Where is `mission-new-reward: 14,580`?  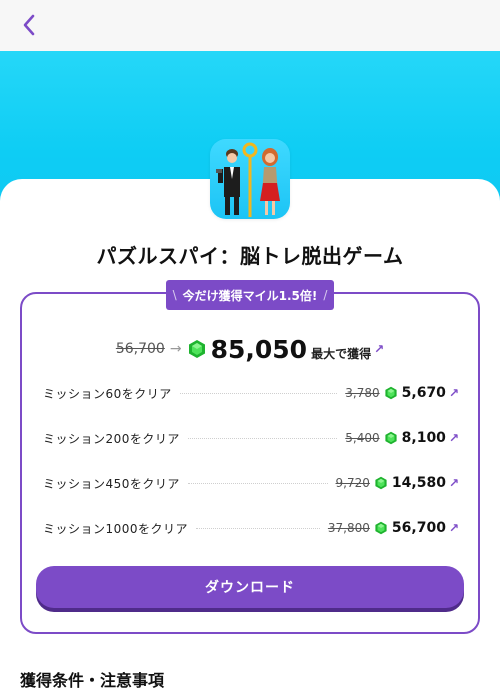 mission-new-reward: 14,580 is located at coordinates (418, 483).